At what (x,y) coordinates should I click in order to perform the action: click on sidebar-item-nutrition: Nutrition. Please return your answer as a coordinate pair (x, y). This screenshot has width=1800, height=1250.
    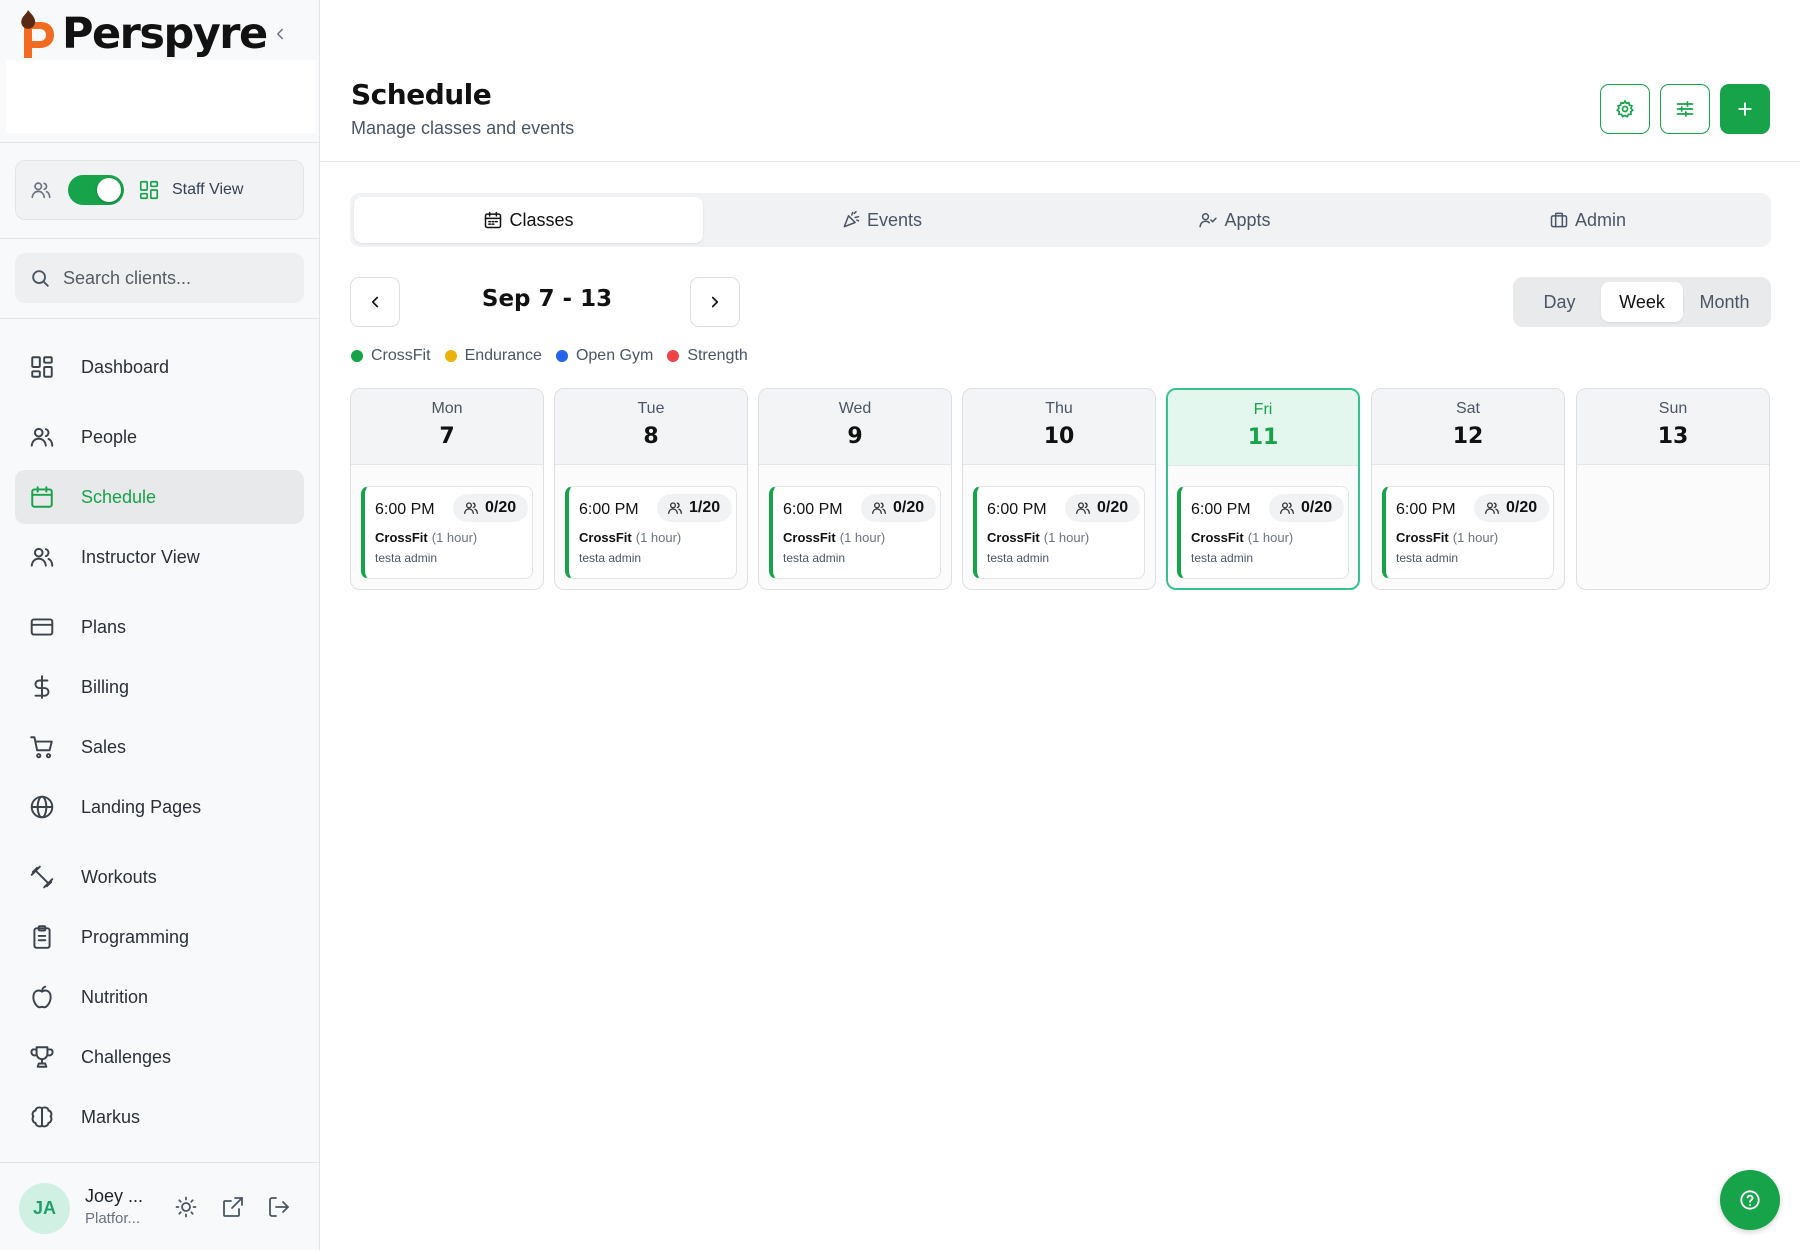
    Looking at the image, I should click on (159, 997).